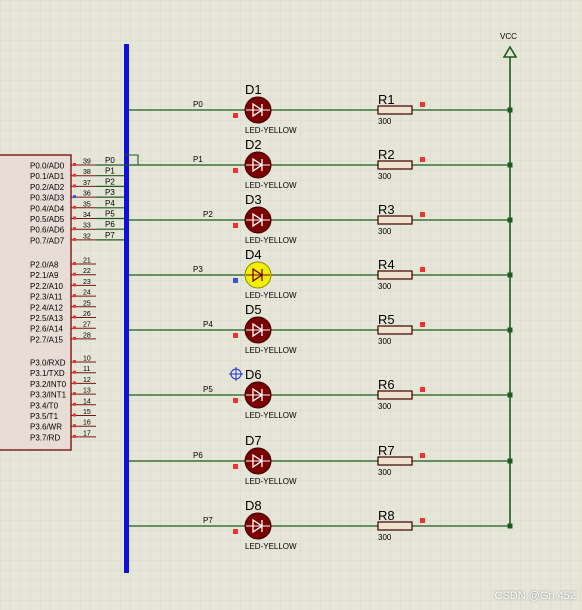 The height and width of the screenshot is (610, 582). I want to click on port3-pin-number: 15, so click(87, 412).